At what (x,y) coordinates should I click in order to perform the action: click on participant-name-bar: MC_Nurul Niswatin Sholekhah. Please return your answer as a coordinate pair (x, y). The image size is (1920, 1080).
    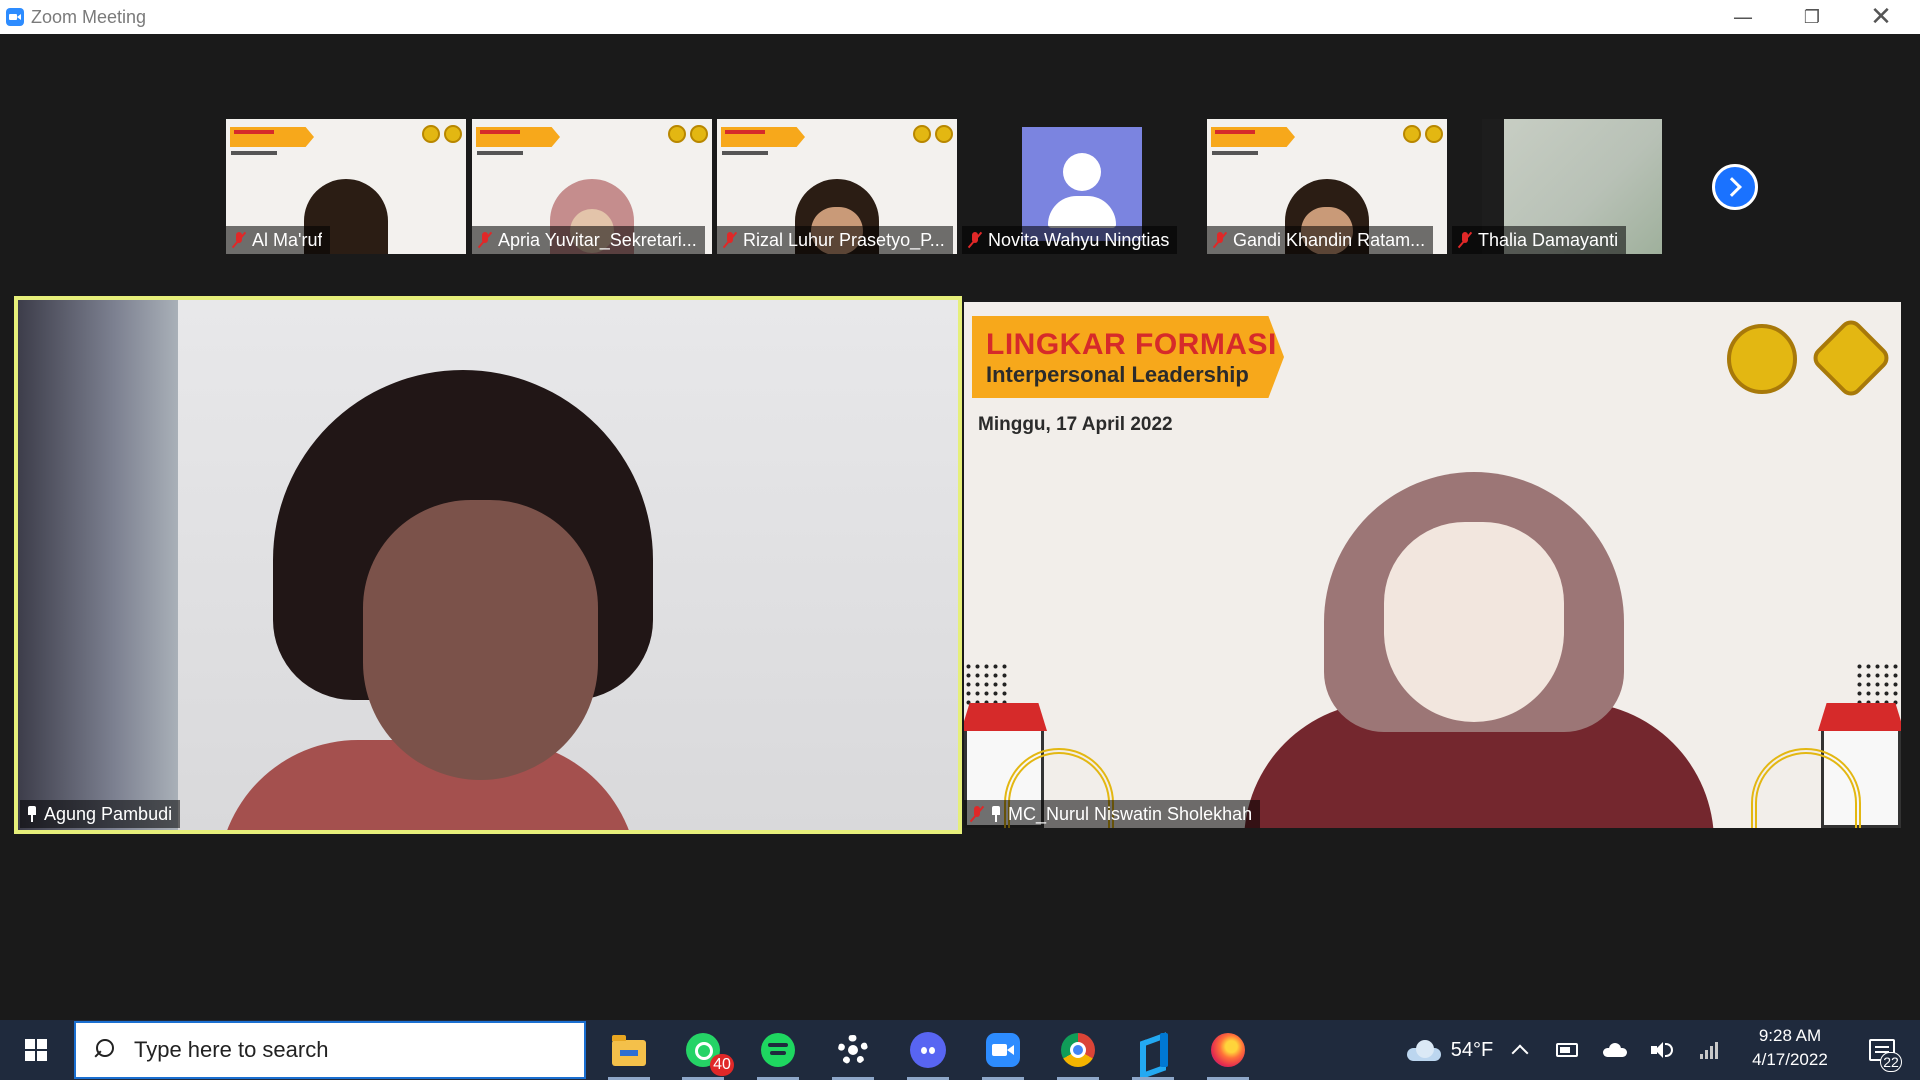
    Looking at the image, I should click on (1112, 814).